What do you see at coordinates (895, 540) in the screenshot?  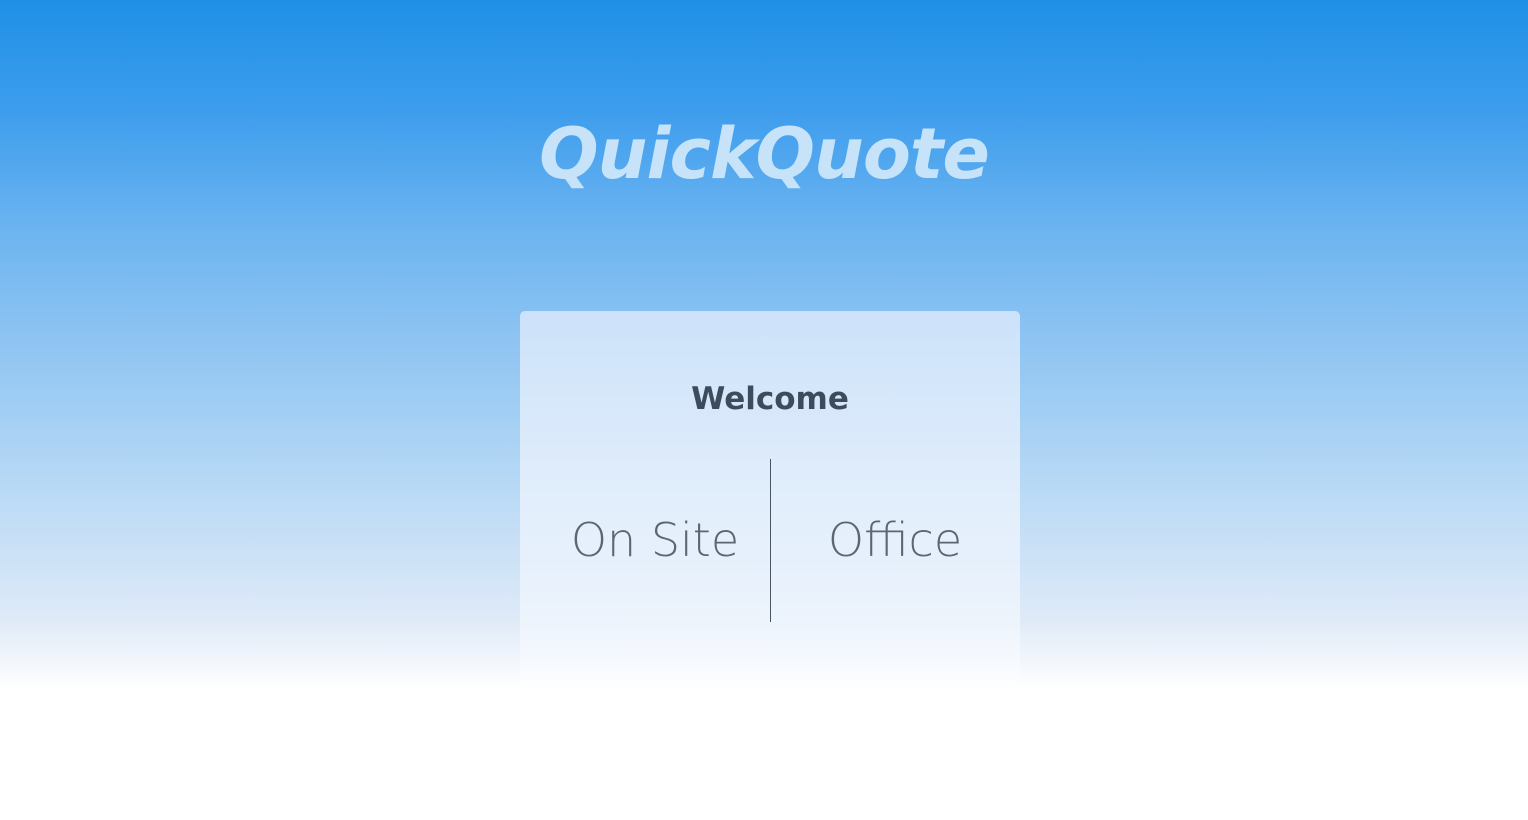 I see `office-option: Office` at bounding box center [895, 540].